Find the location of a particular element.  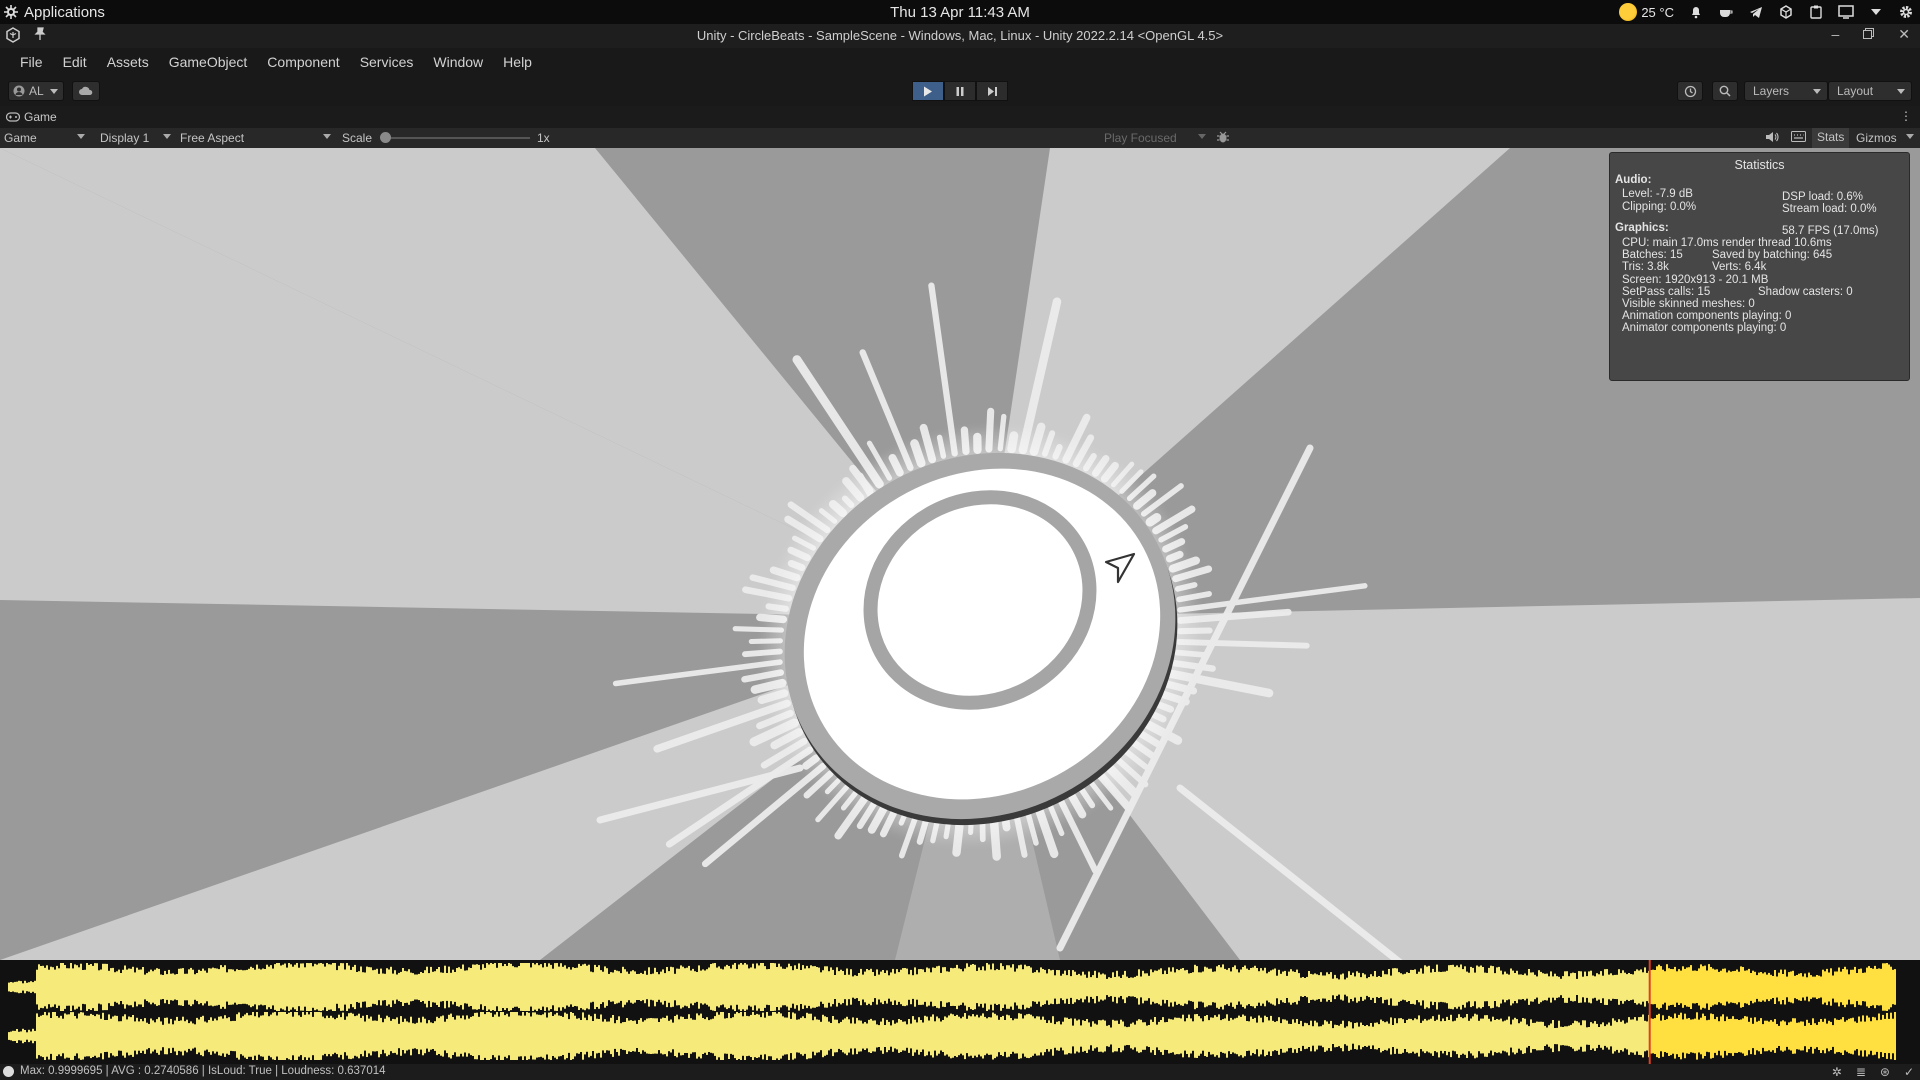

game-mode-dropdown: Game is located at coordinates (20, 138).